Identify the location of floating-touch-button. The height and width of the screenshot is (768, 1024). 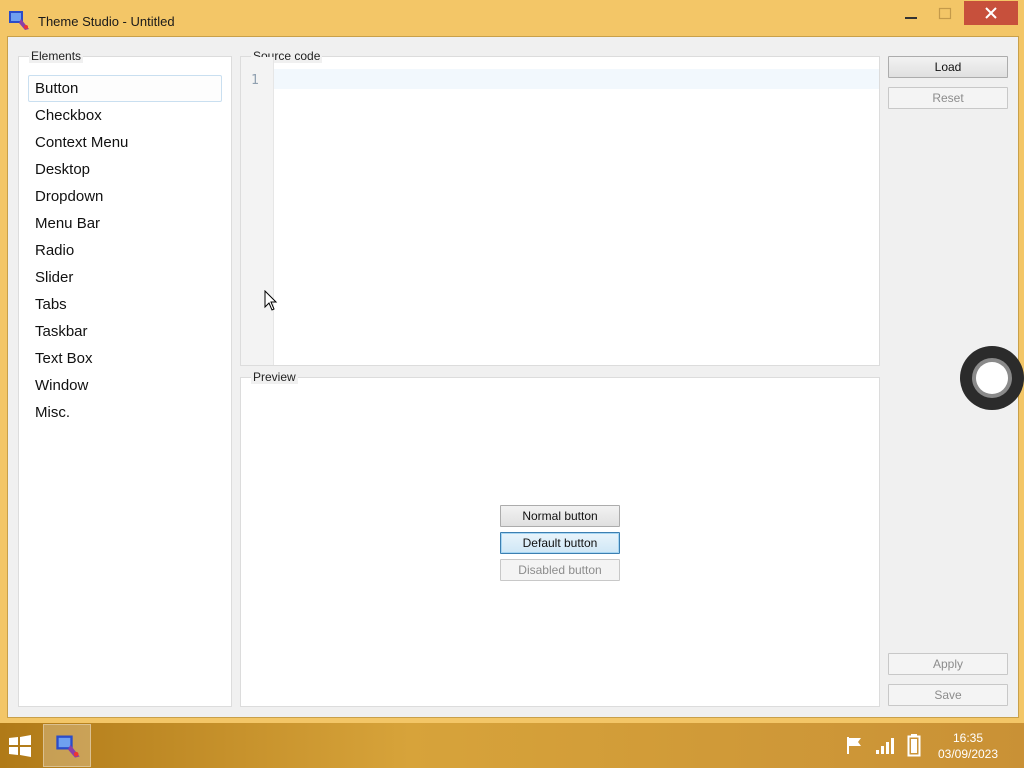
(992, 378).